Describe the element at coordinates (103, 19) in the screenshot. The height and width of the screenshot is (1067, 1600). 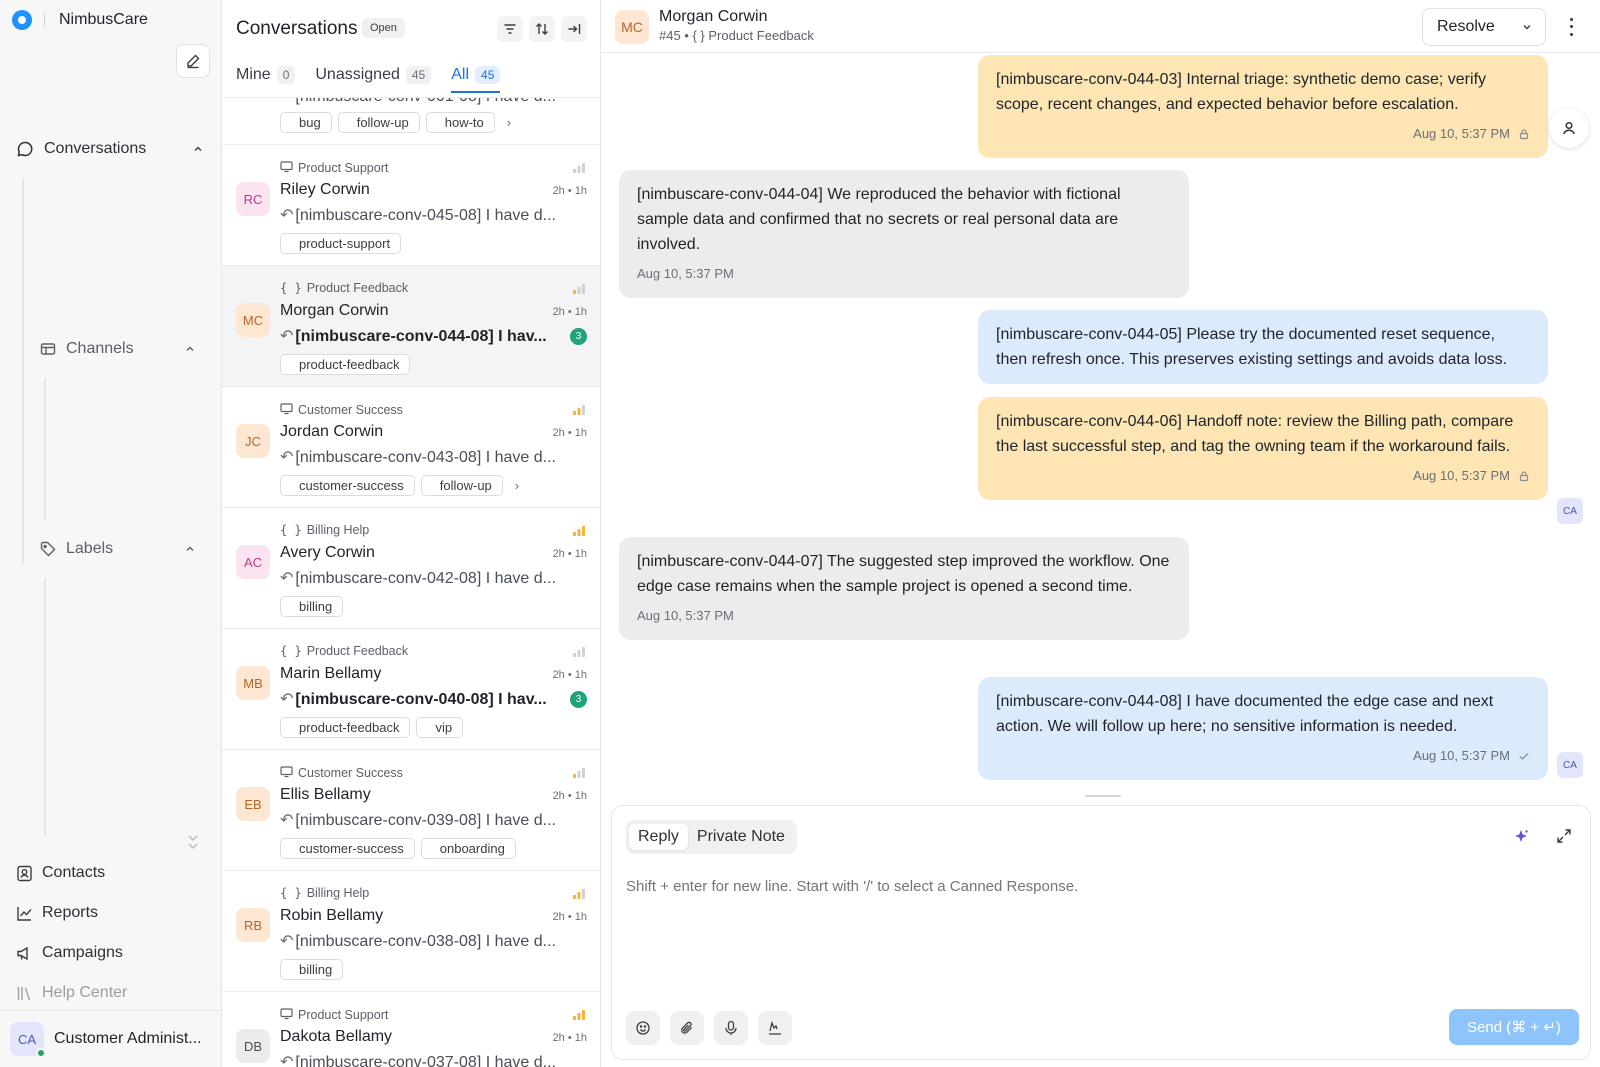
I see `brand-name: NimbusCare` at that location.